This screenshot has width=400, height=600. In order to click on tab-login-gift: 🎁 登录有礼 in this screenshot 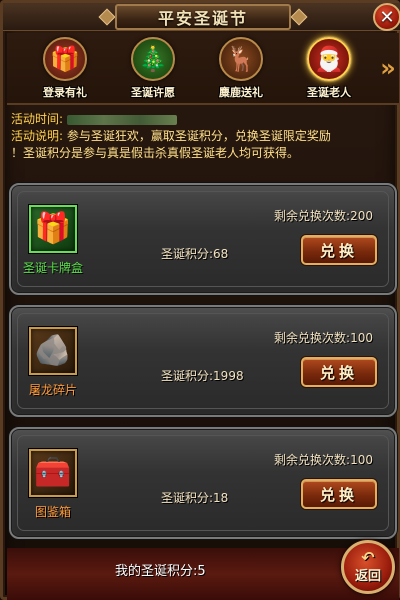, I will do `click(65, 69)`.